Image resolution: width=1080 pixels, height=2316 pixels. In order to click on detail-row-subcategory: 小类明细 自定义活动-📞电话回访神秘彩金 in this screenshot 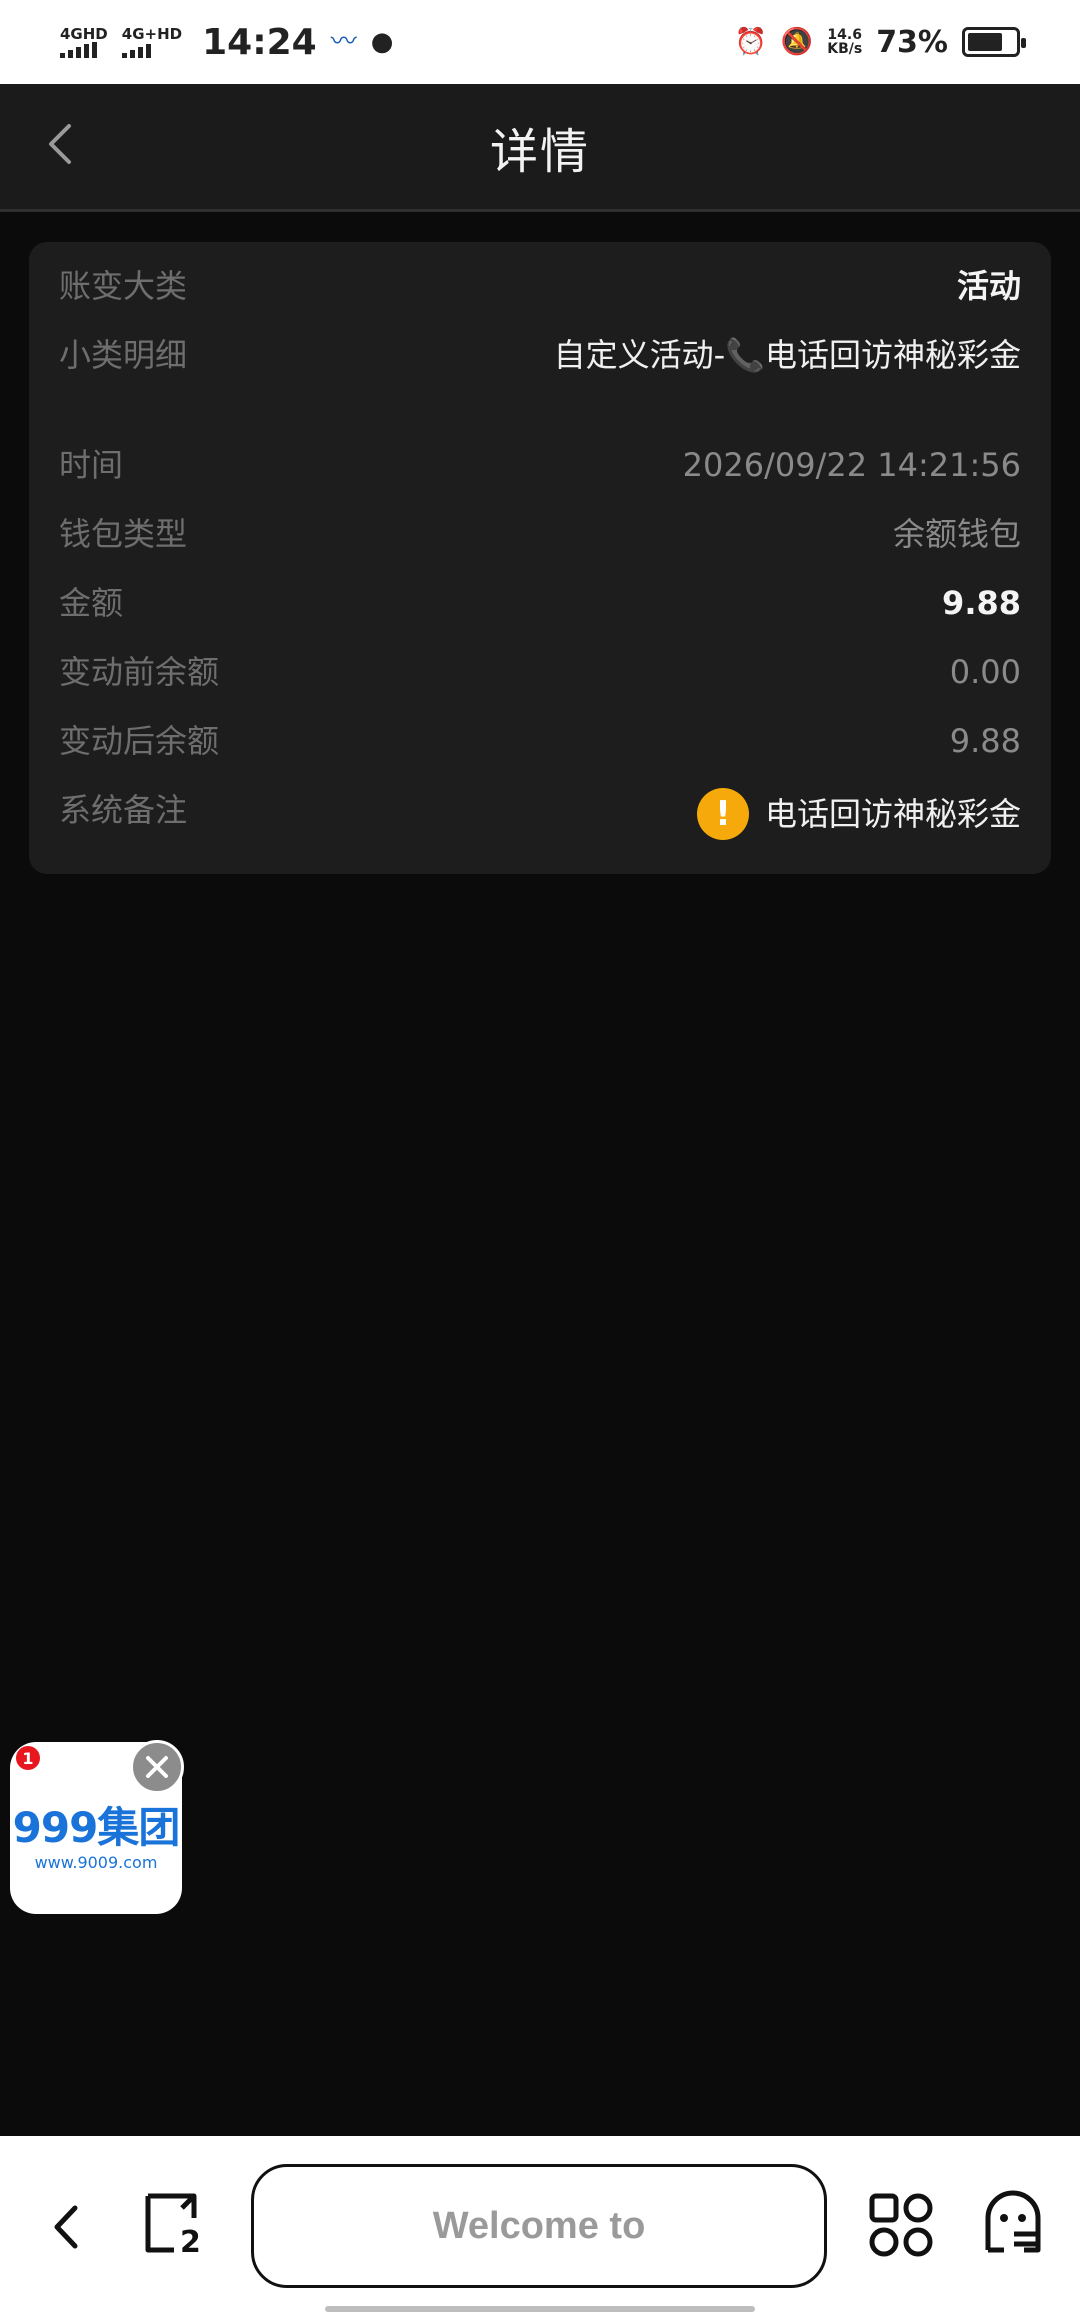, I will do `click(540, 388)`.